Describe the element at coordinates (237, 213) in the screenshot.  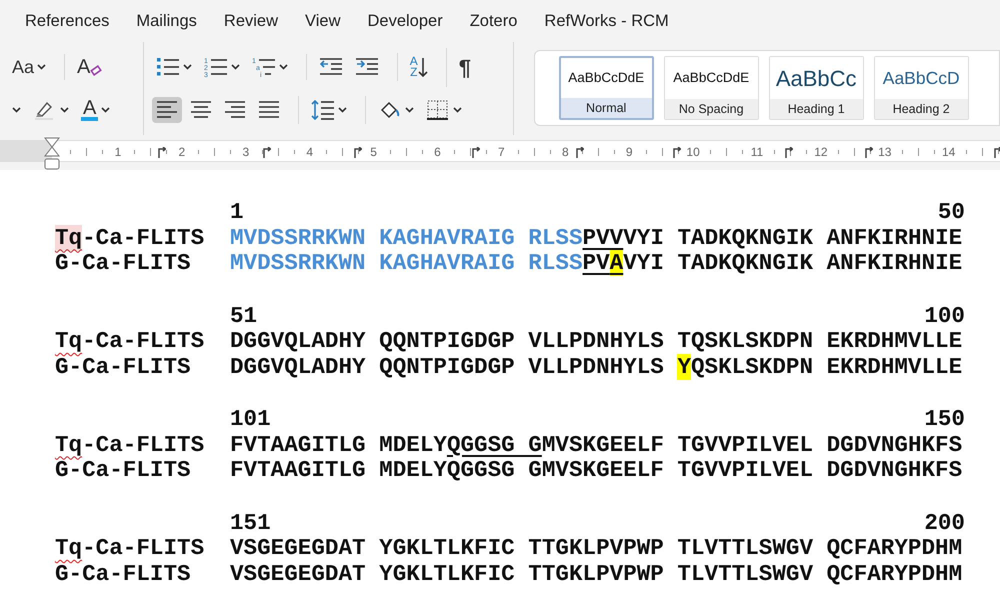
I see `position-number: 1` at that location.